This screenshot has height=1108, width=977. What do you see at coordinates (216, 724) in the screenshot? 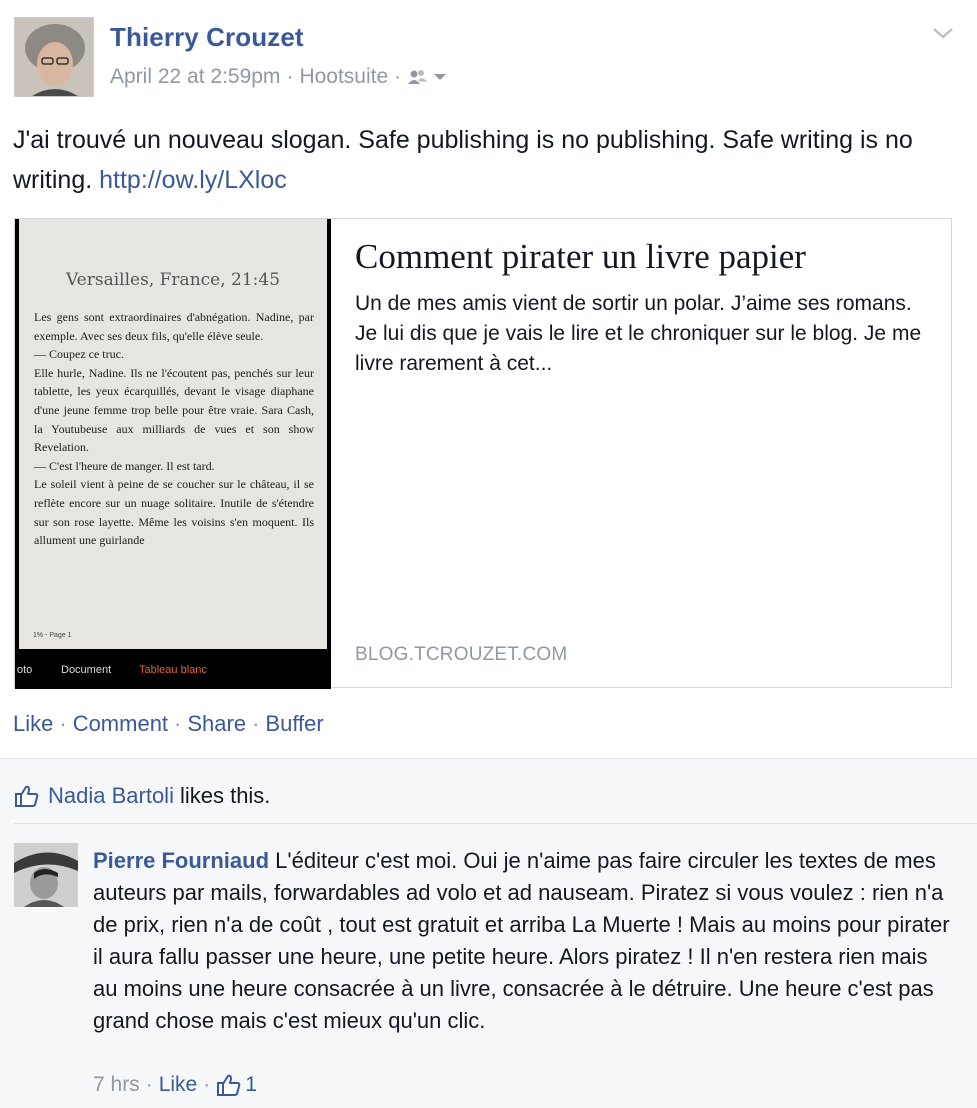
I see `share-link: Share` at bounding box center [216, 724].